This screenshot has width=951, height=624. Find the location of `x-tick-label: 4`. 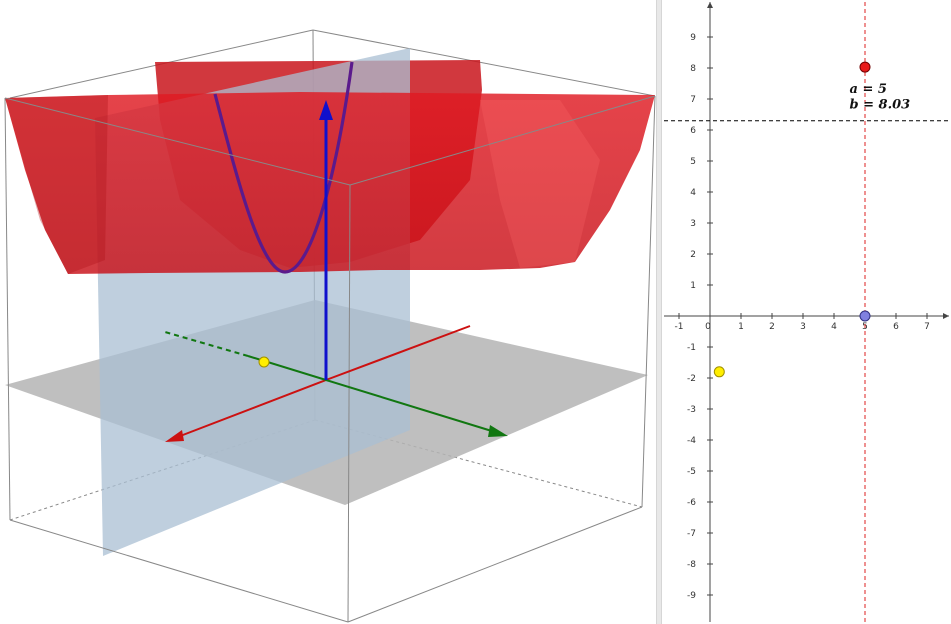

x-tick-label: 4 is located at coordinates (834, 327).